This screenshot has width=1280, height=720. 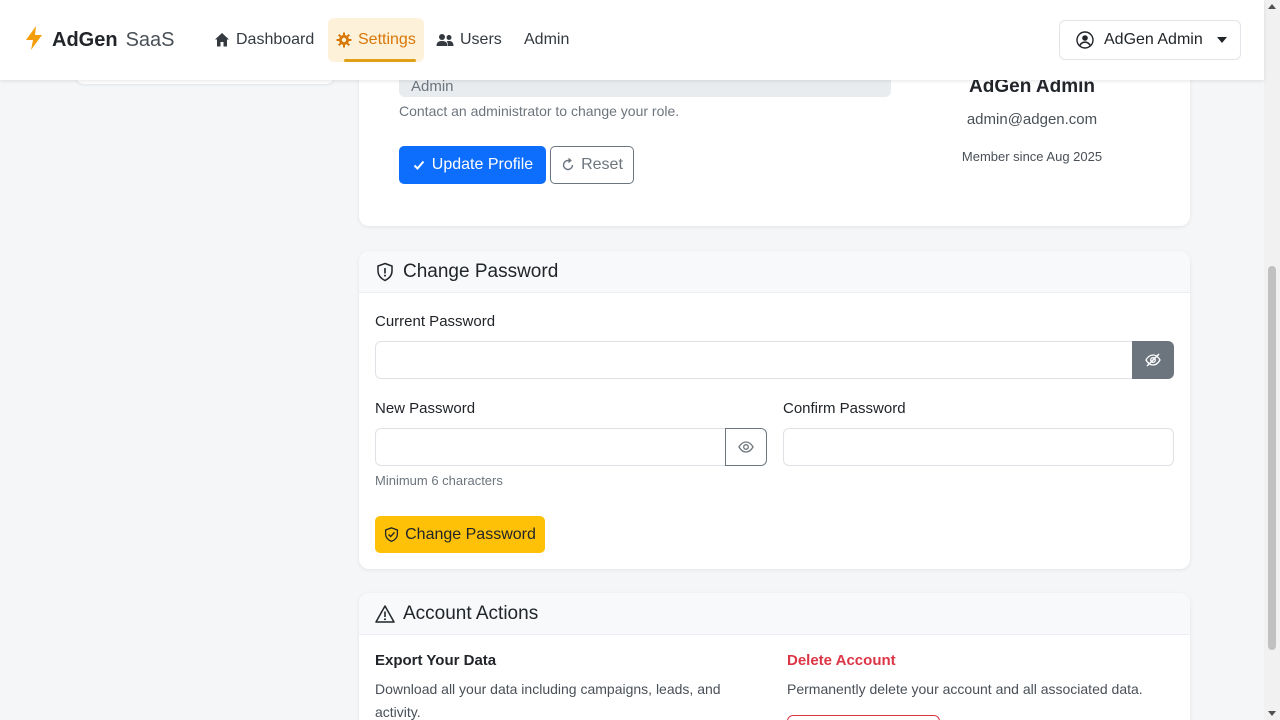 What do you see at coordinates (445, 40) in the screenshot?
I see `users-icon` at bounding box center [445, 40].